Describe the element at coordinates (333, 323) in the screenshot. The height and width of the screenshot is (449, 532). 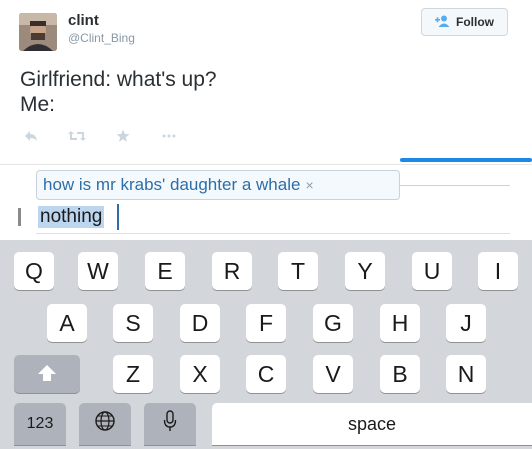
I see `key-g: G` at that location.